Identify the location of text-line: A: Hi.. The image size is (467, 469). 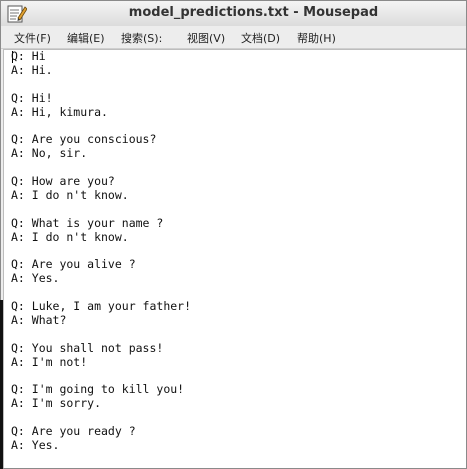
(101, 70).